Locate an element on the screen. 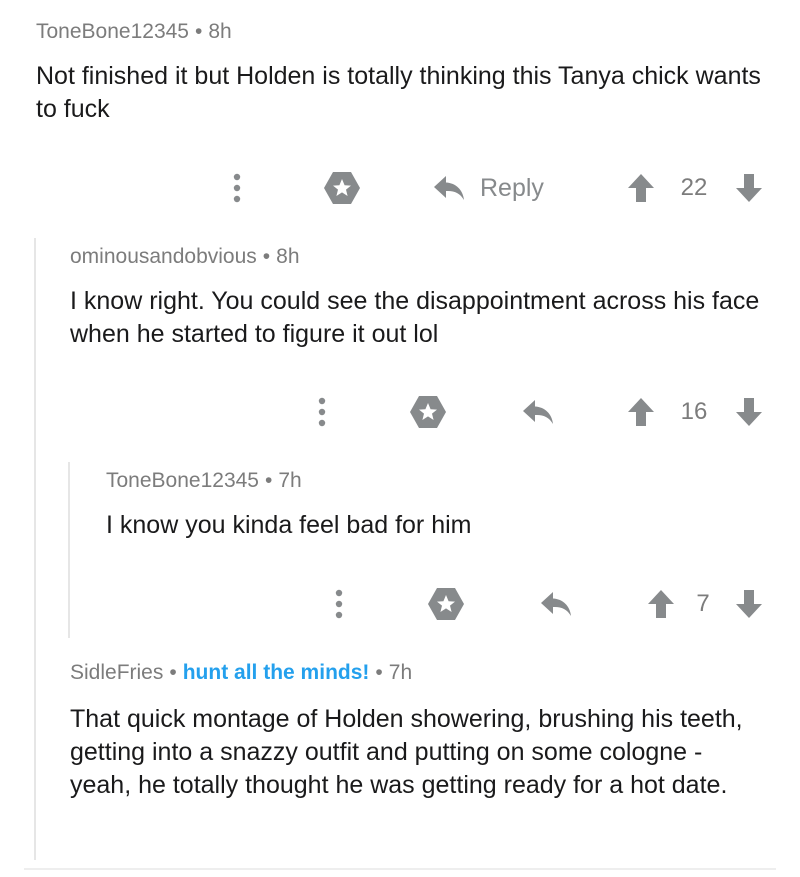 This screenshot has height=877, width=800. vote-score: 16 is located at coordinates (694, 411).